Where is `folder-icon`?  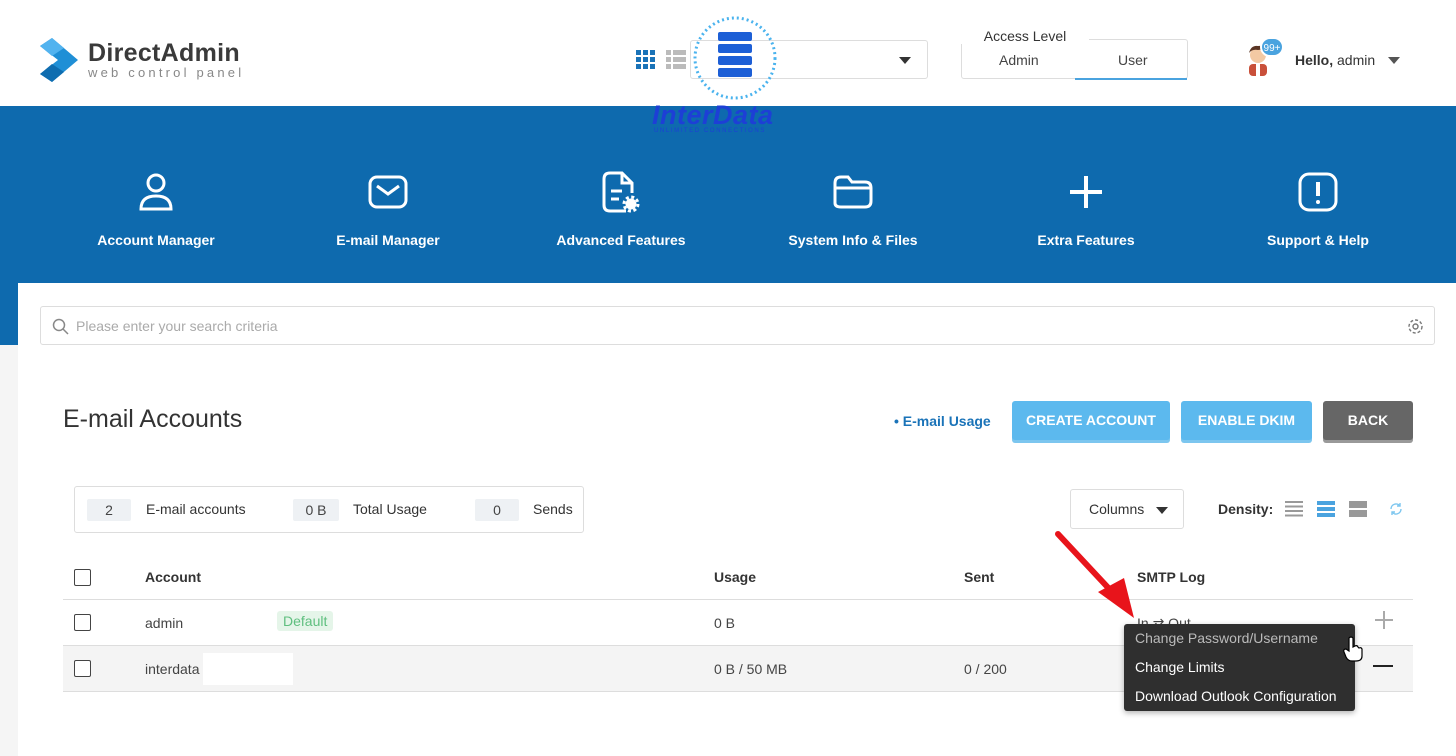 folder-icon is located at coordinates (853, 192).